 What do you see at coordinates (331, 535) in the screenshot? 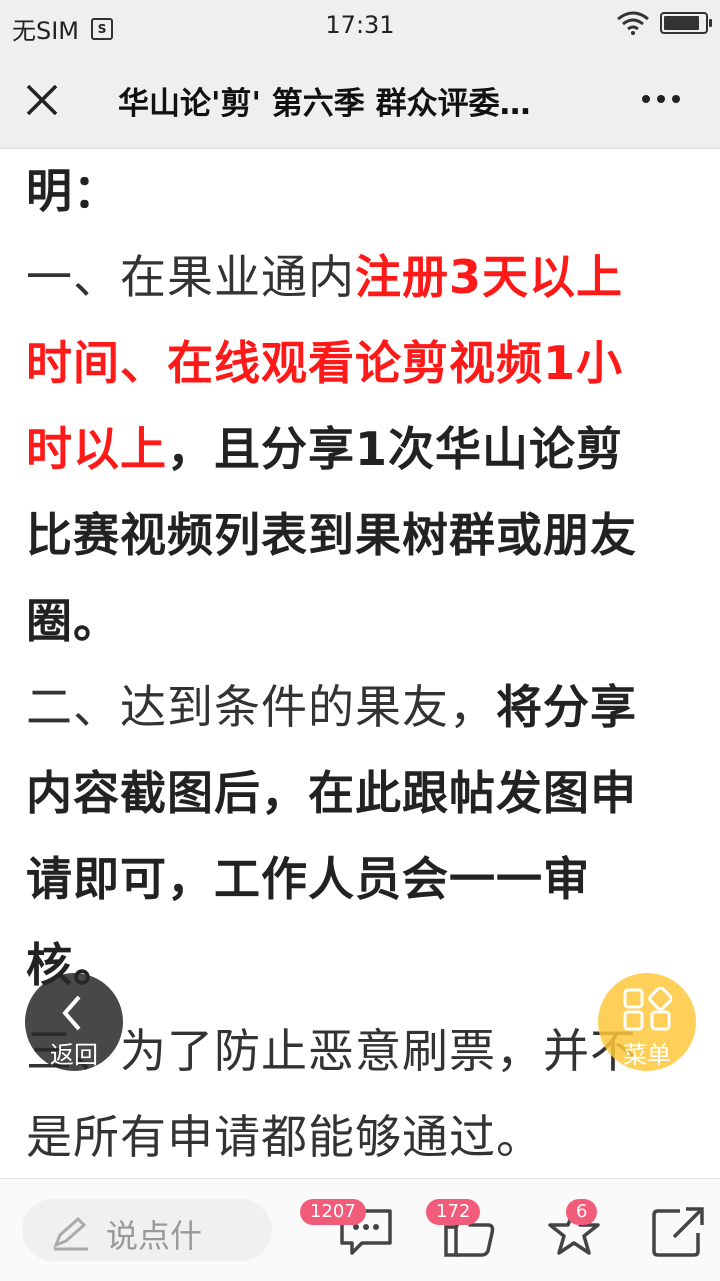
I see `article-text: 比赛视频列表到果树群或朋友` at bounding box center [331, 535].